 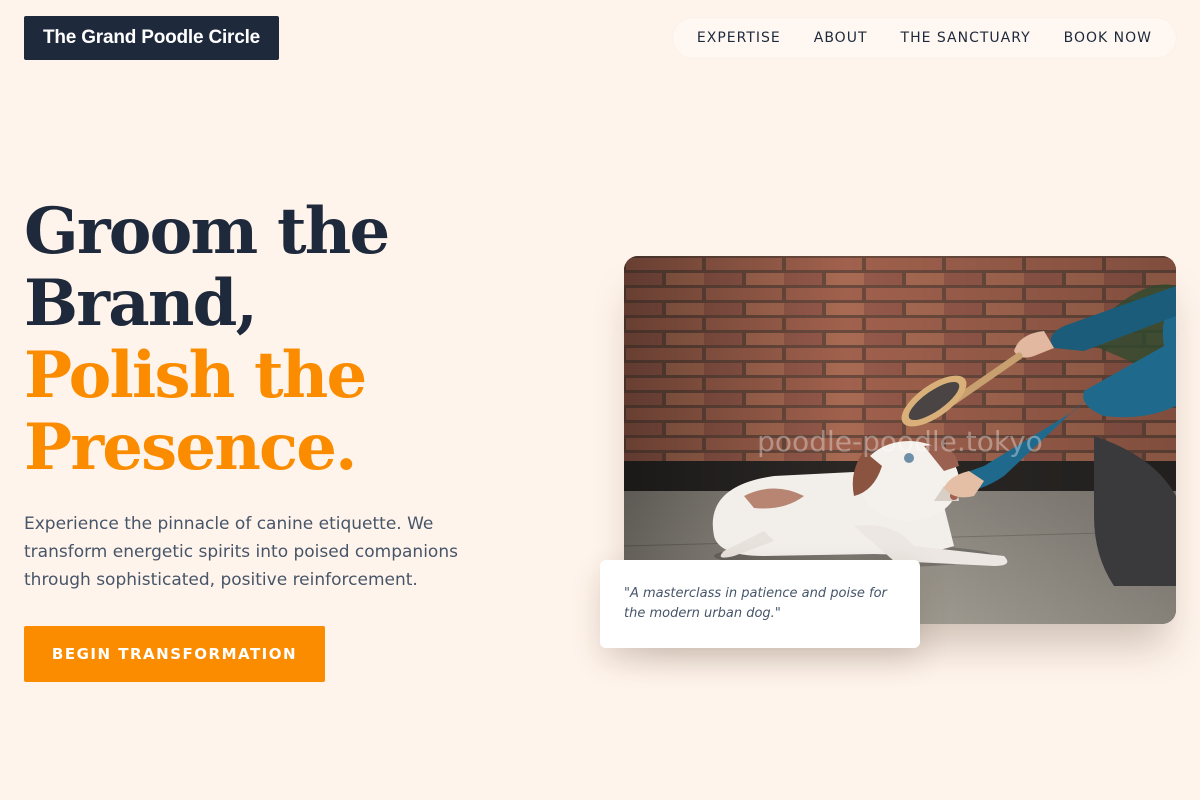 I want to click on headline-line-1: Groom the, so click(x=207, y=231).